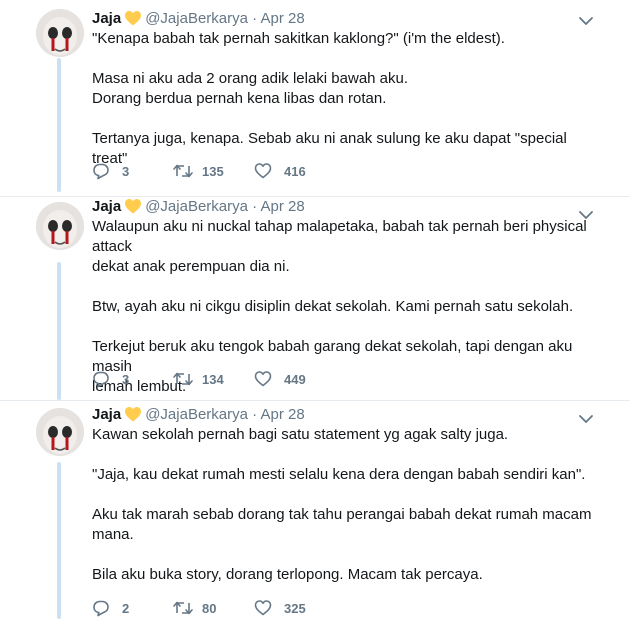 This screenshot has height=619, width=630. Describe the element at coordinates (295, 171) in the screenshot. I see `like-count: 416` at that location.